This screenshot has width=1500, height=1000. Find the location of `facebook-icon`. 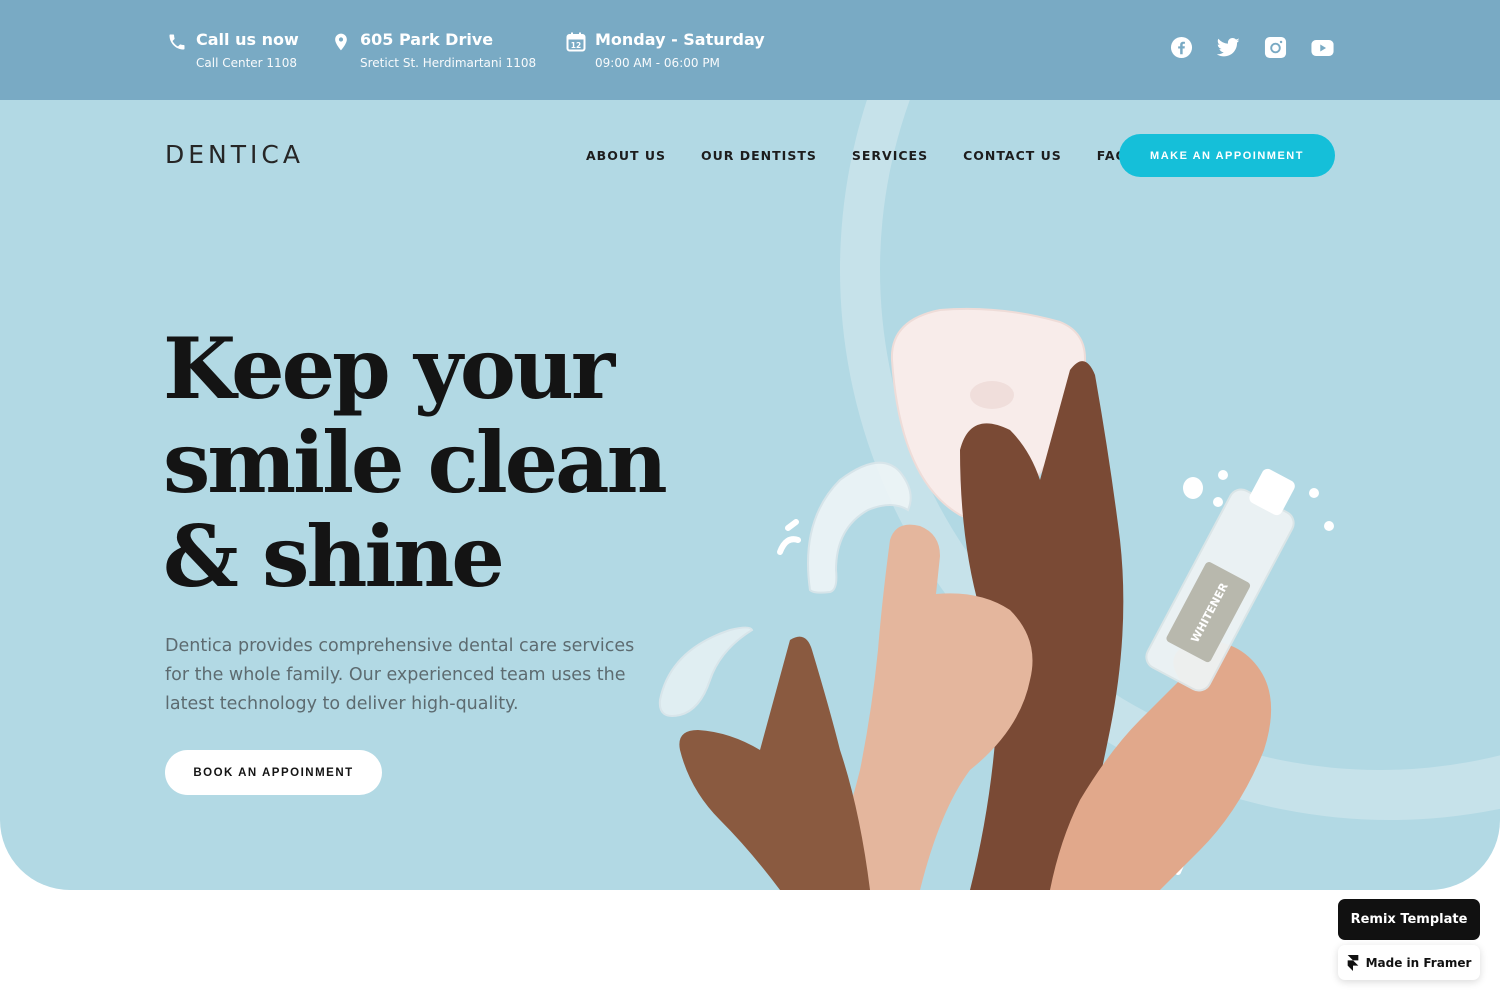

facebook-icon is located at coordinates (1181, 47).